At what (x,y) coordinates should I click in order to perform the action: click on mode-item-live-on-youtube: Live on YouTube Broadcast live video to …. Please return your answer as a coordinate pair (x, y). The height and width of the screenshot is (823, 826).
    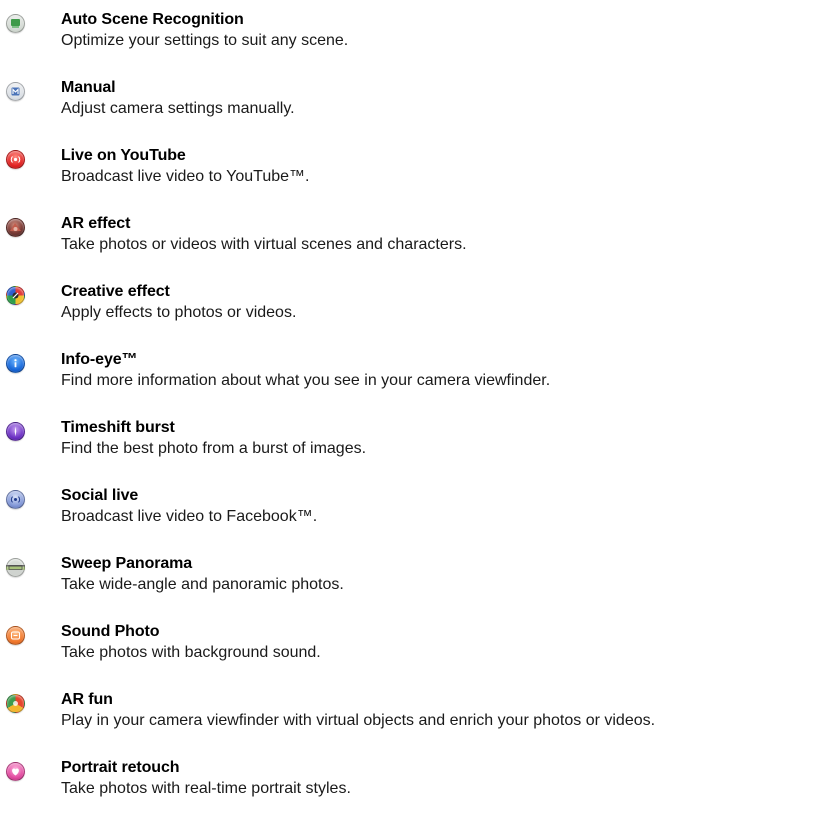
    Looking at the image, I should click on (413, 178).